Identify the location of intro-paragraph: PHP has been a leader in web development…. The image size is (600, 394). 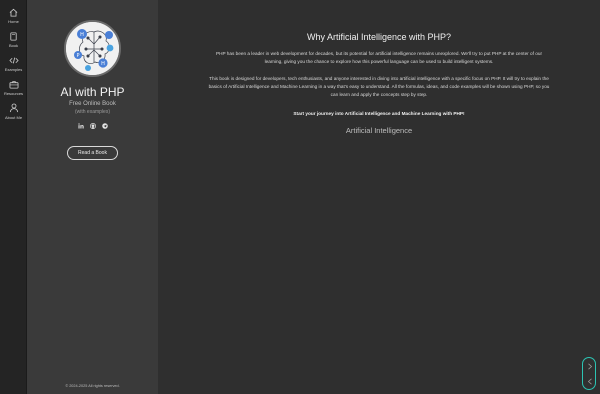
(379, 57).